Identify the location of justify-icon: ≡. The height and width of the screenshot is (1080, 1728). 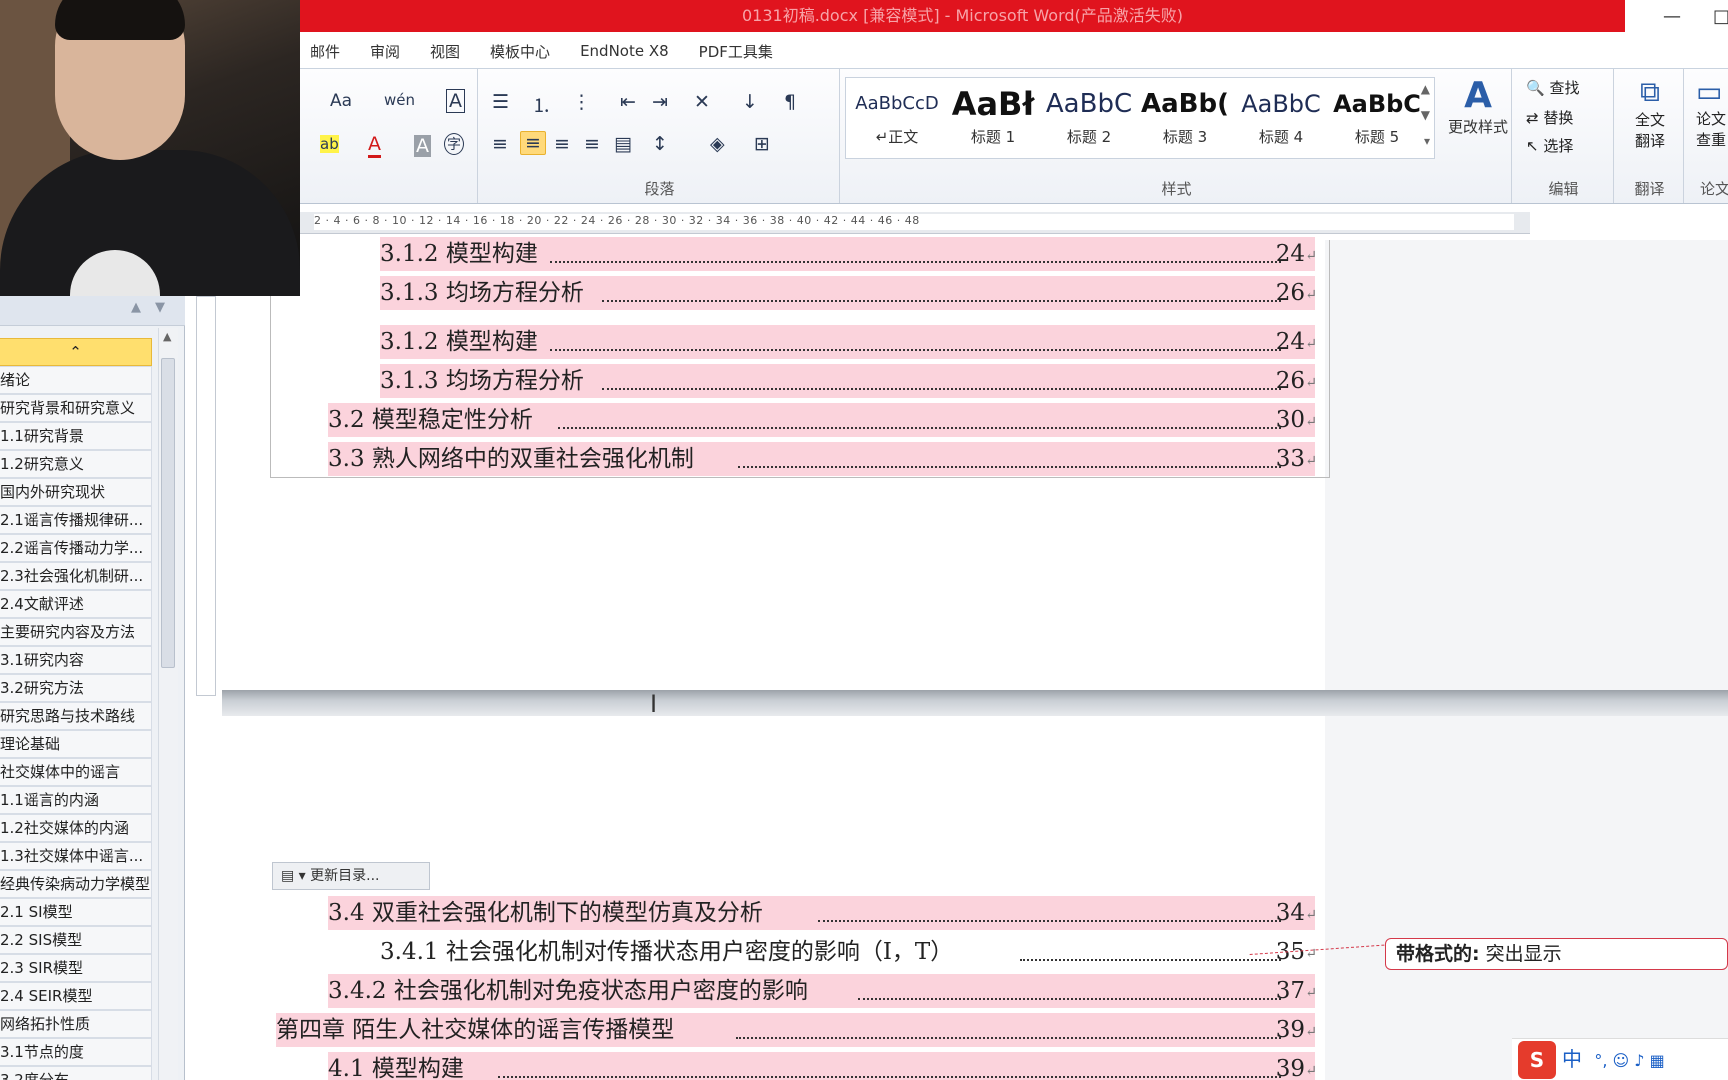
(592, 144).